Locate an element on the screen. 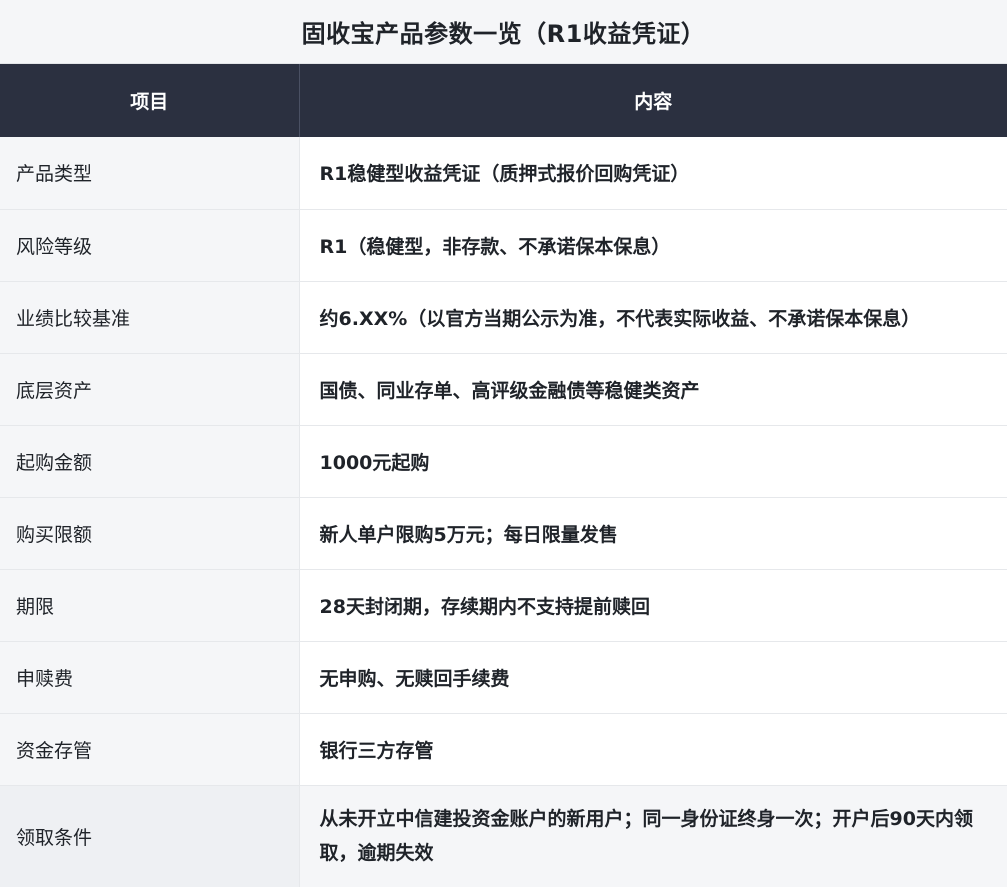  row-label: 风险等级 is located at coordinates (150, 245).